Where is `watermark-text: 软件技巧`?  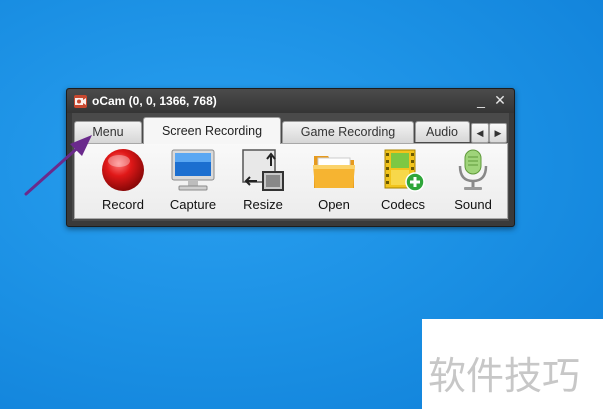 watermark-text: 软件技巧 is located at coordinates (504, 376).